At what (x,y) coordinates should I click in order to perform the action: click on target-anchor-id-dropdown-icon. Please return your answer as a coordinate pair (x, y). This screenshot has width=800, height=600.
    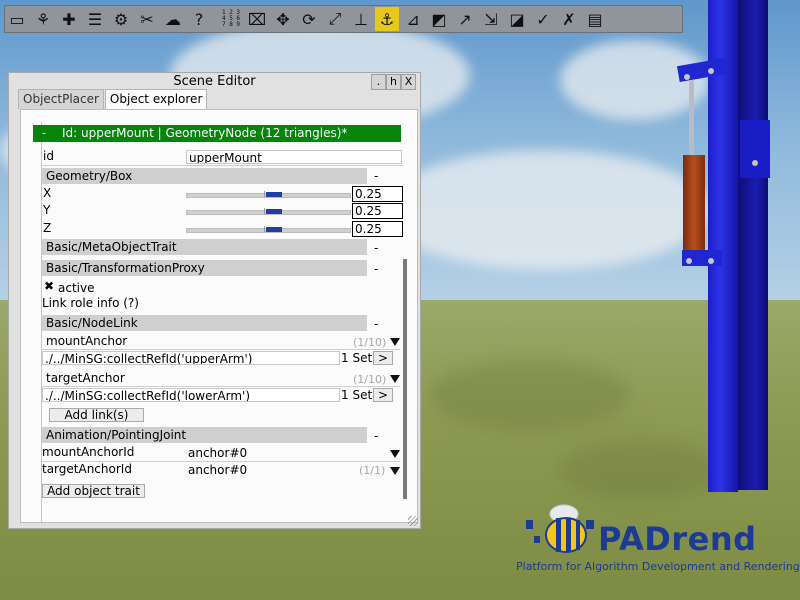
    Looking at the image, I should click on (395, 471).